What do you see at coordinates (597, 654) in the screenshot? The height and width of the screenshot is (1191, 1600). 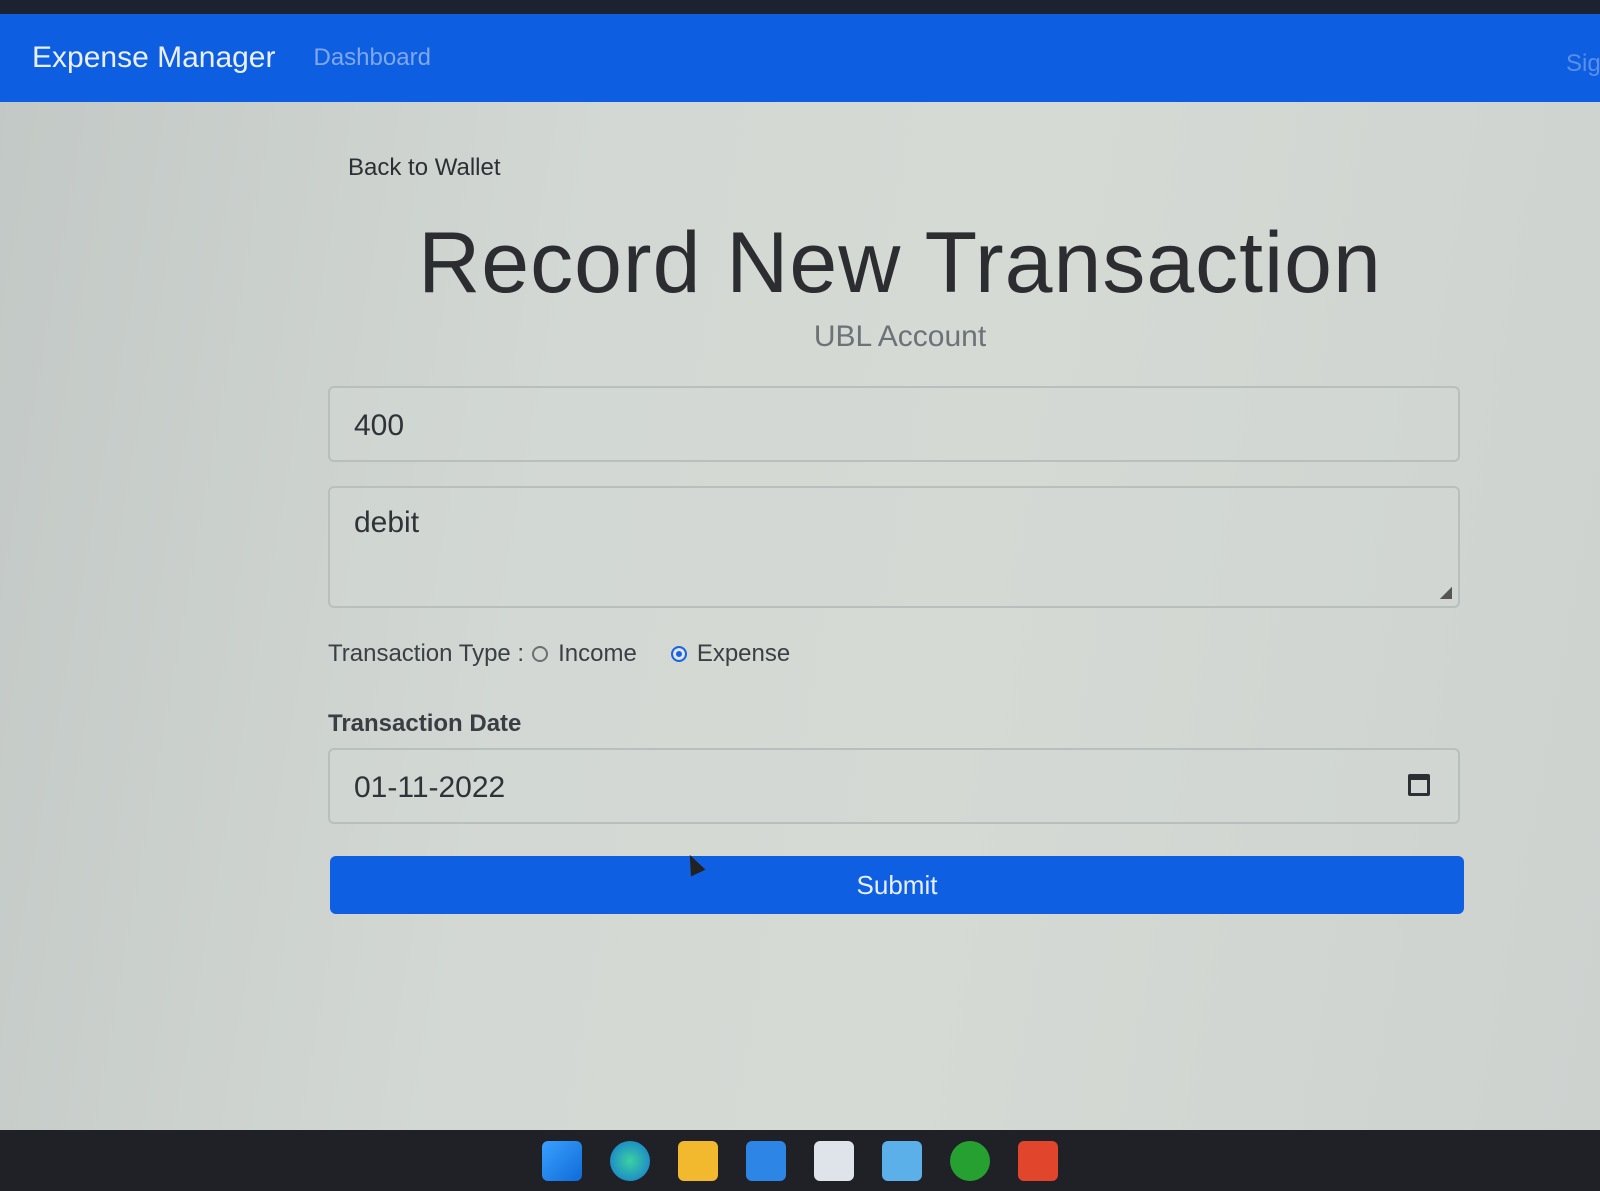 I see `income-label: Income` at bounding box center [597, 654].